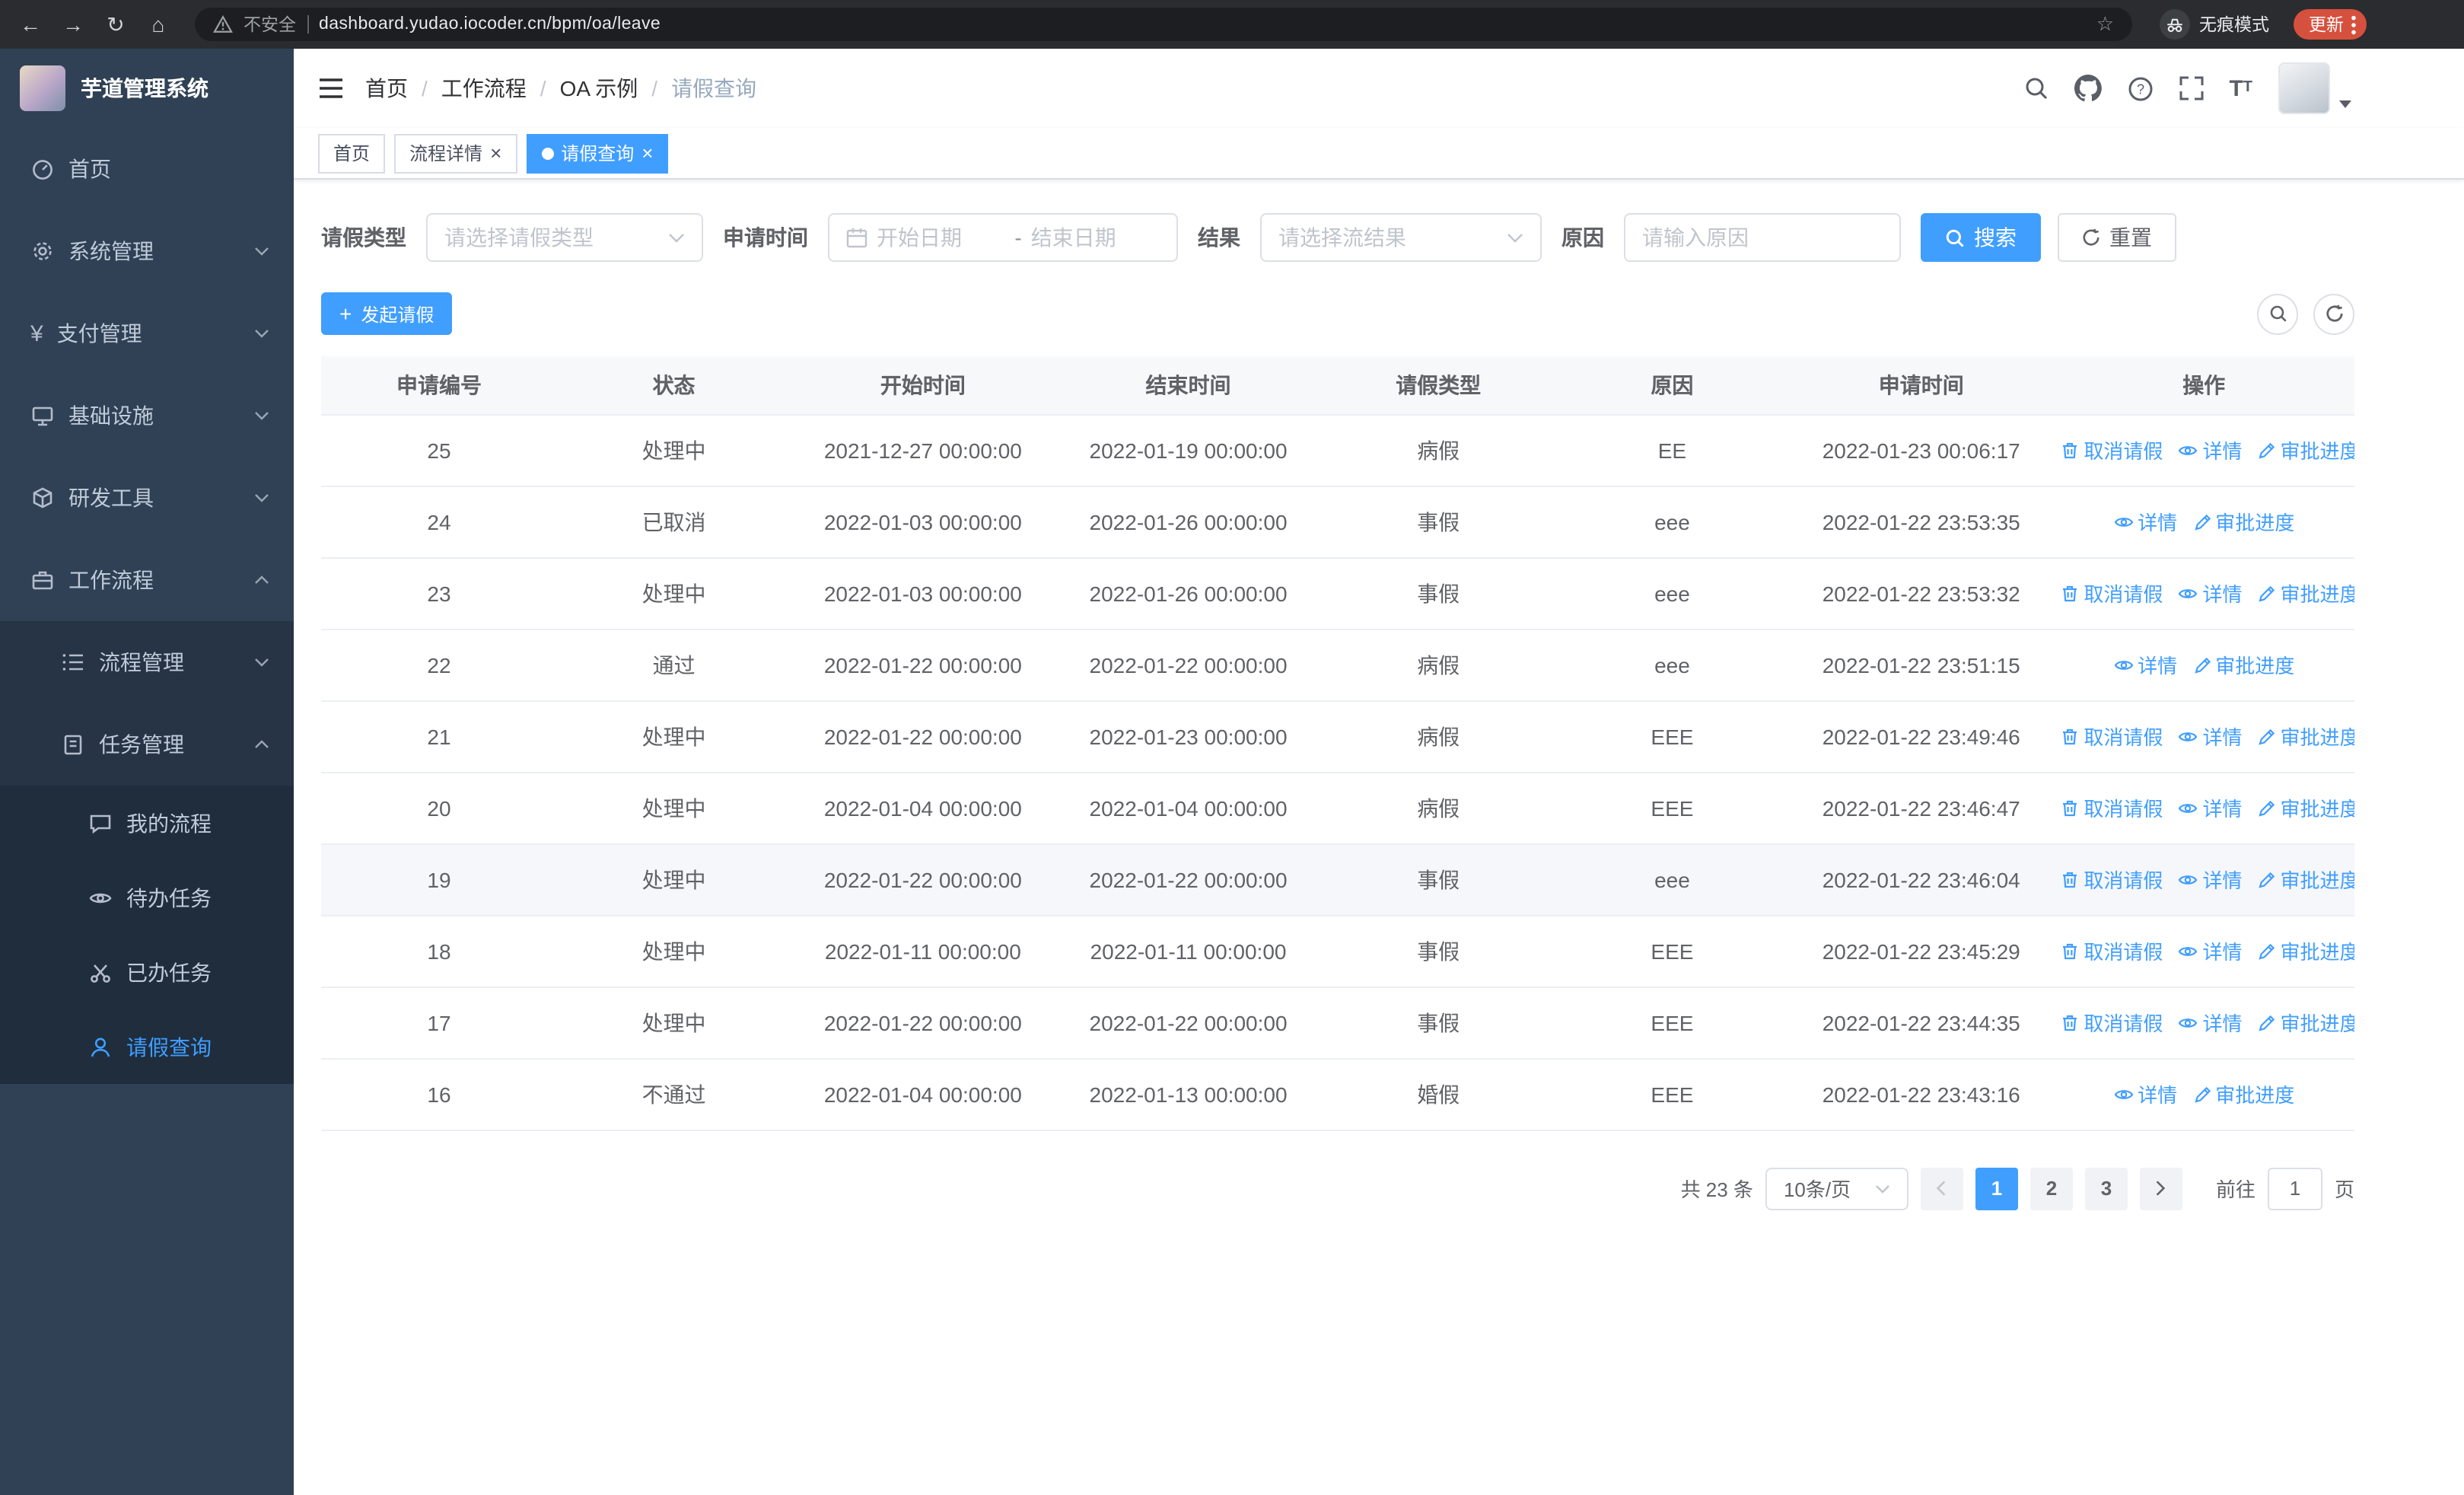 The image size is (2464, 1495). What do you see at coordinates (352, 153) in the screenshot?
I see `tab-home: 首页` at bounding box center [352, 153].